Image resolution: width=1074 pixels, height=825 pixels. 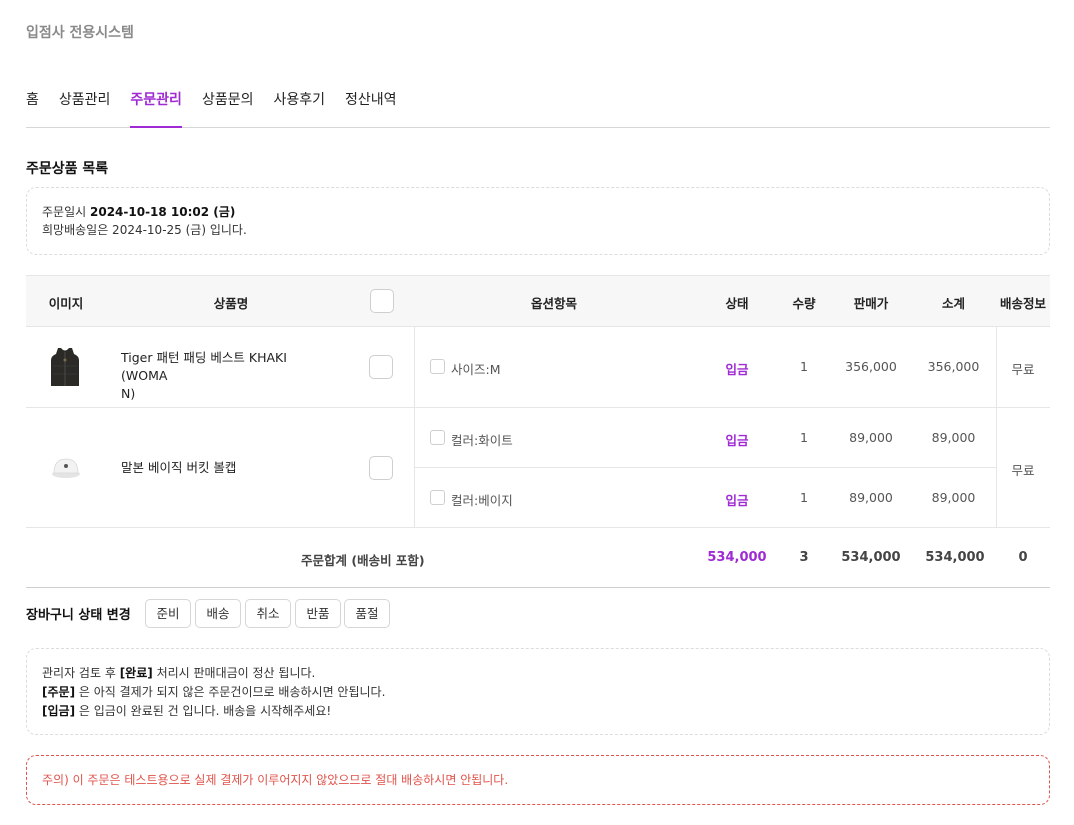 I want to click on order-total-amount: 534,000, so click(x=737, y=557).